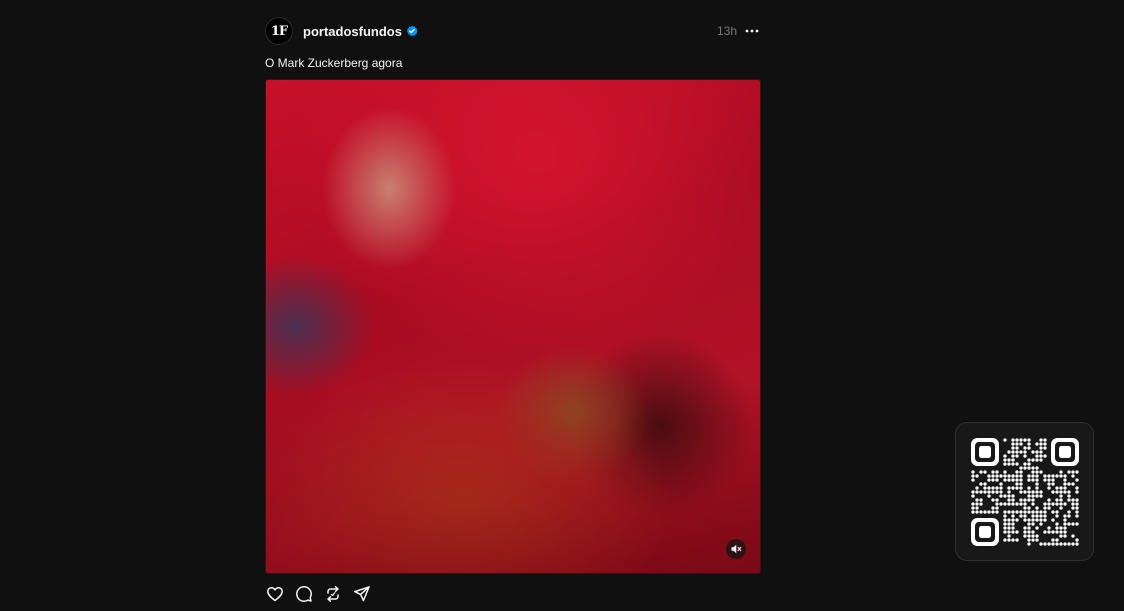 This screenshot has width=1124, height=611. Describe the element at coordinates (279, 31) in the screenshot. I see `author-avatar: 1F` at that location.